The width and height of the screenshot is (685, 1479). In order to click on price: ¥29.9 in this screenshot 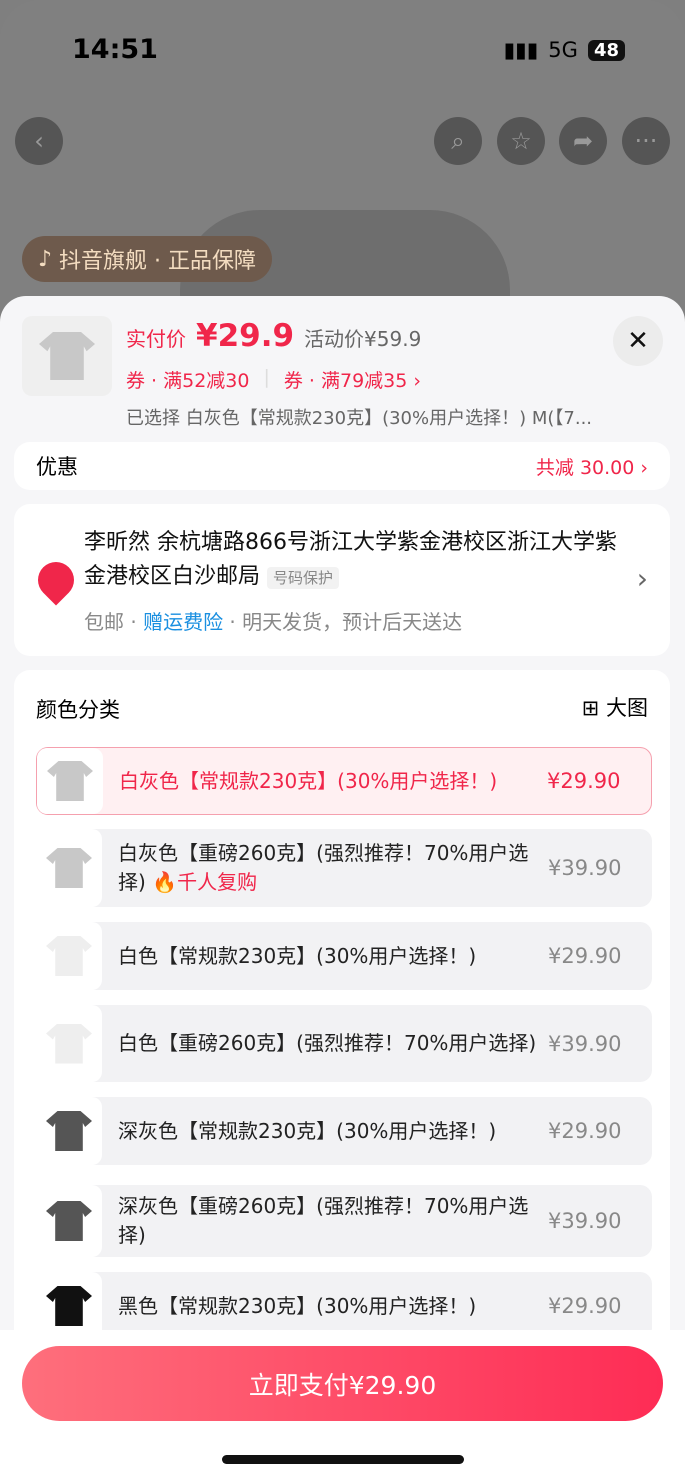, I will do `click(245, 336)`.